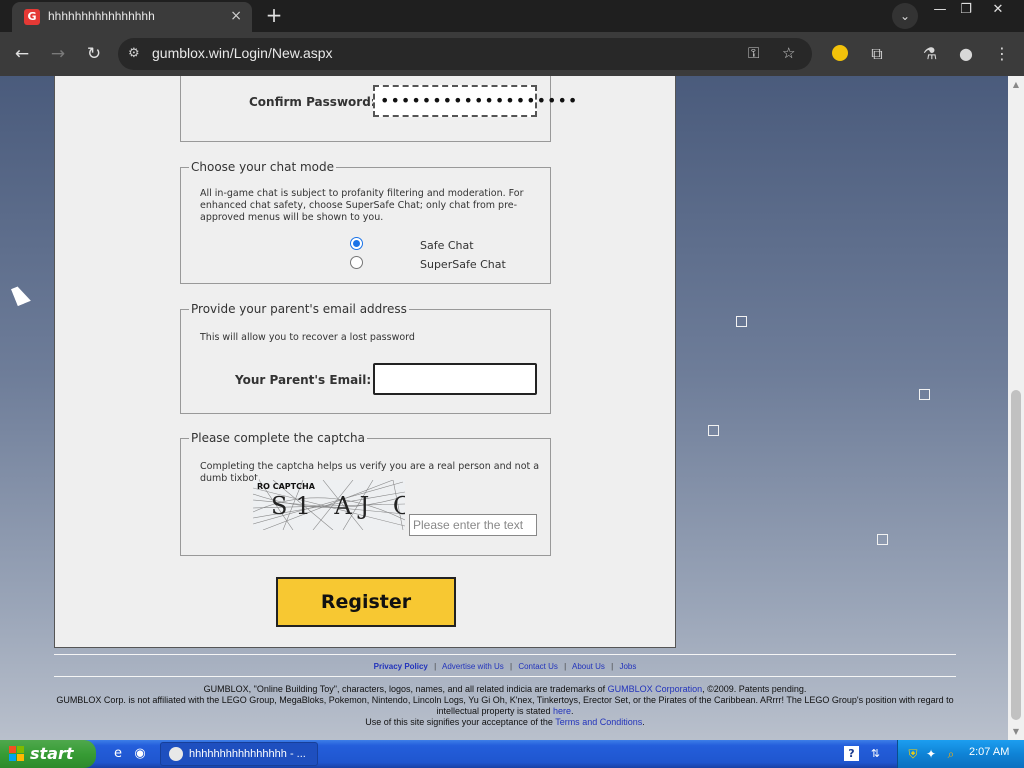 The width and height of the screenshot is (1024, 768). Describe the element at coordinates (118, 754) in the screenshot. I see `internet-explorer-icon: e` at that location.